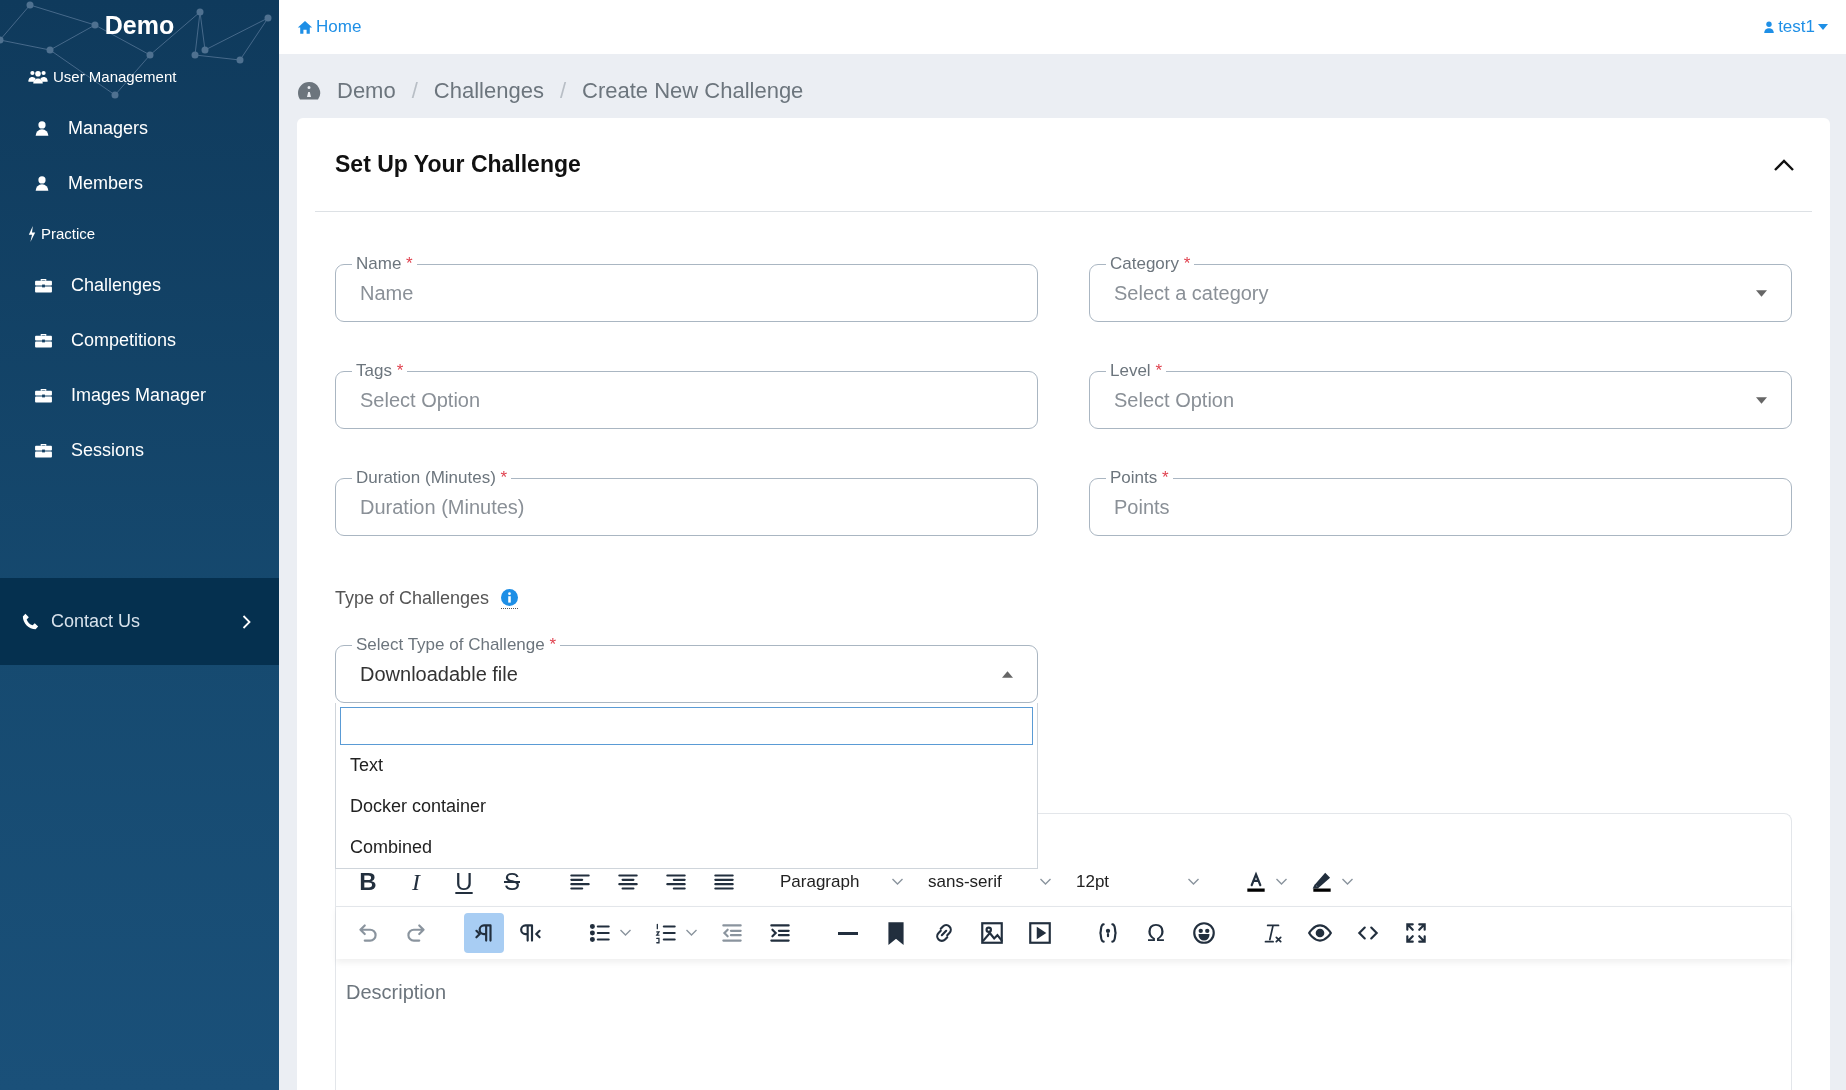 Image resolution: width=1846 pixels, height=1090 pixels. Describe the element at coordinates (96, 621) in the screenshot. I see `contact-label: Contact Us` at that location.